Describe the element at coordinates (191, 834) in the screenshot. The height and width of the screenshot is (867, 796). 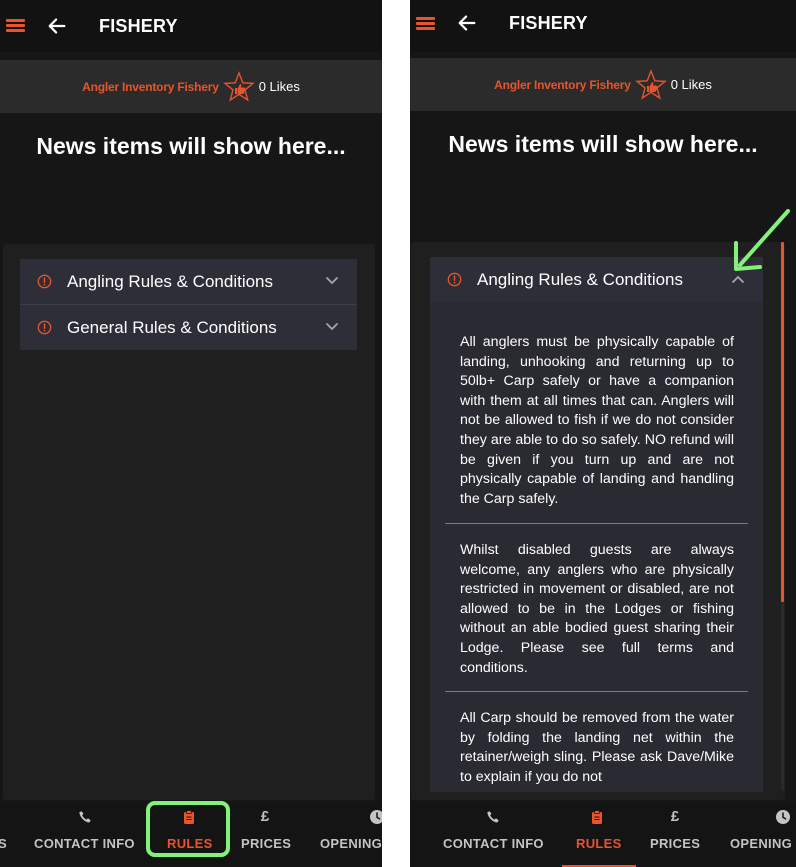
I see `bottom-nav: S CONTACT INFO RULES £ PRICES OPENING` at that location.